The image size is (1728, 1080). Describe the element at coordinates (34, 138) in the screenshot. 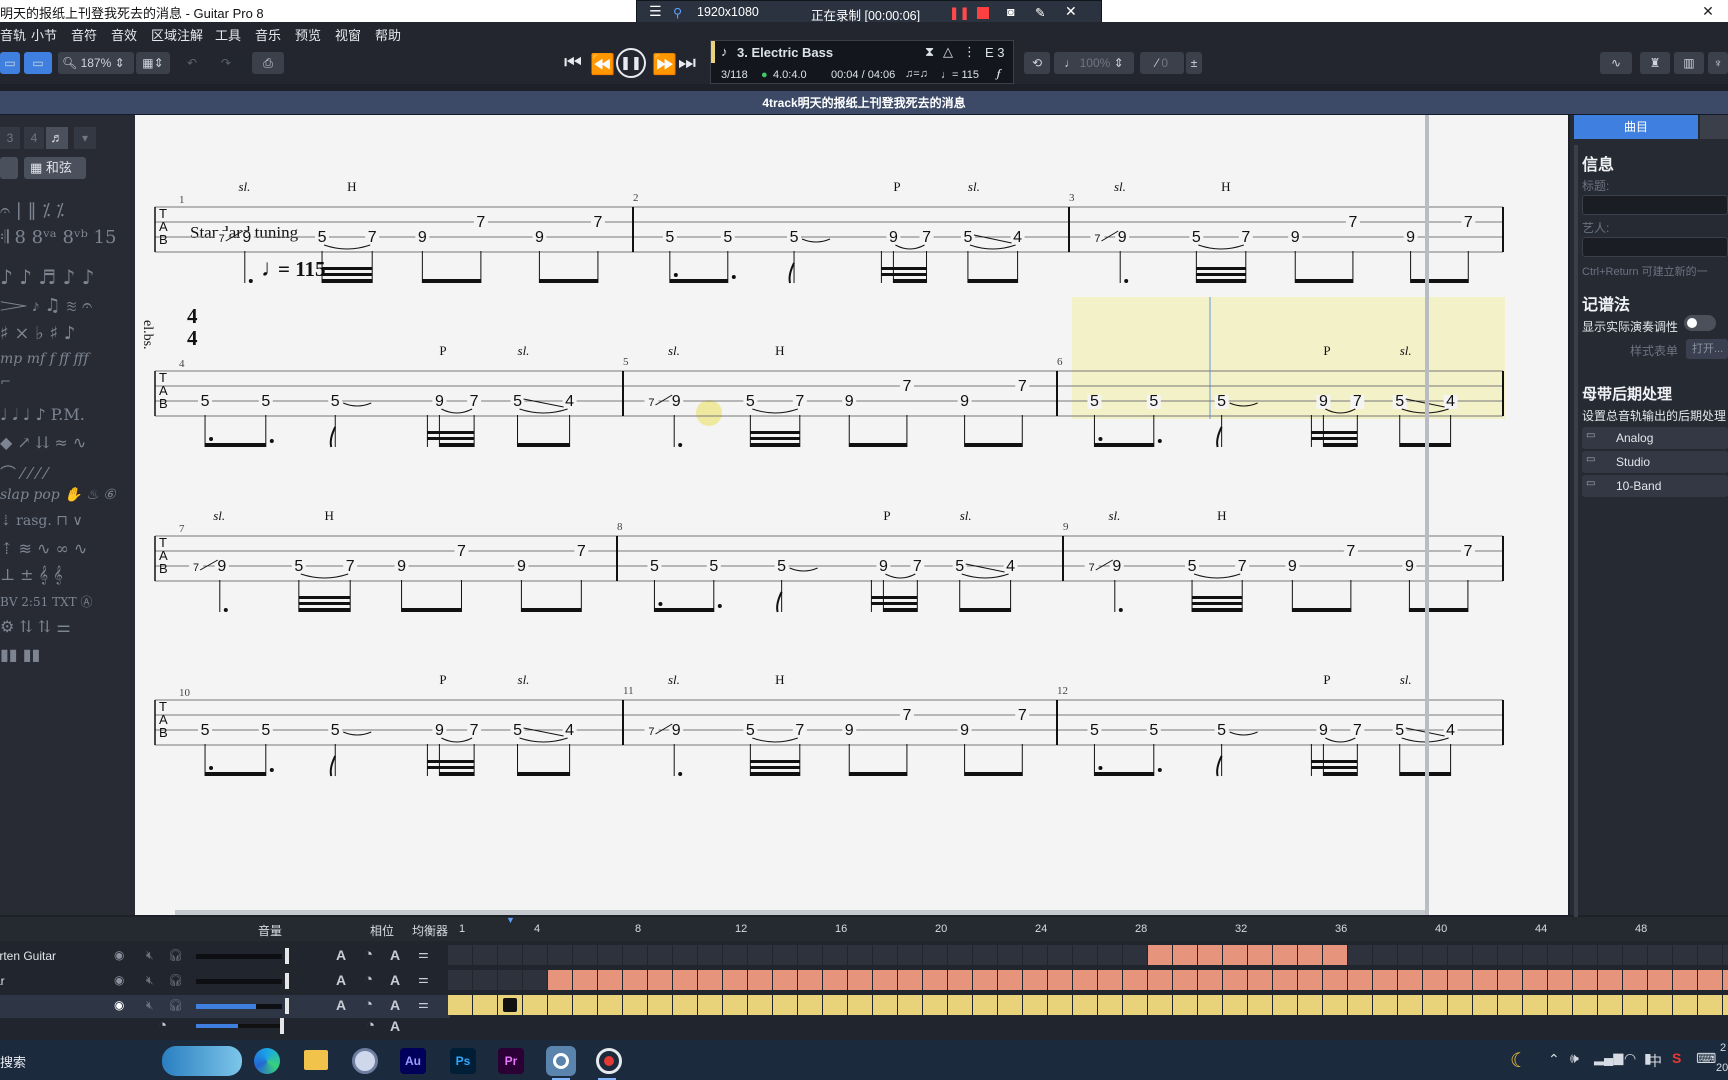

I see `voice-4-button: 4` at that location.